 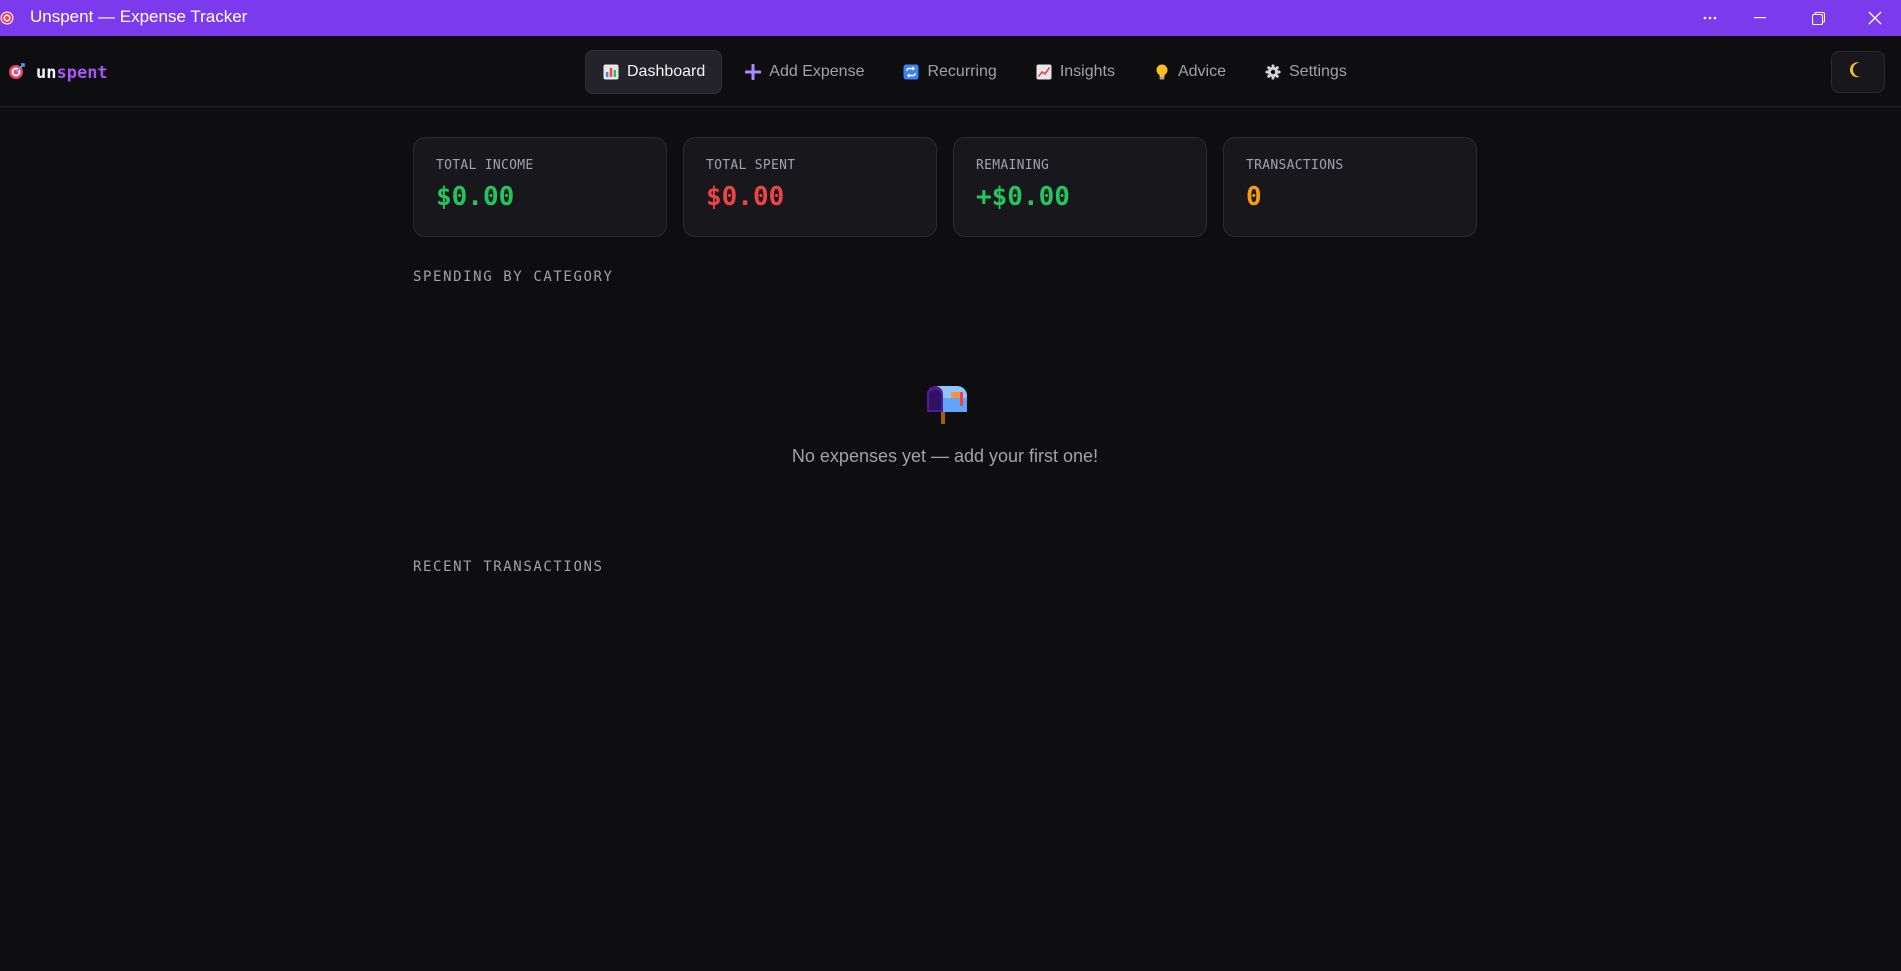 I want to click on nav-add-expense-label: Add Expense, so click(x=817, y=71).